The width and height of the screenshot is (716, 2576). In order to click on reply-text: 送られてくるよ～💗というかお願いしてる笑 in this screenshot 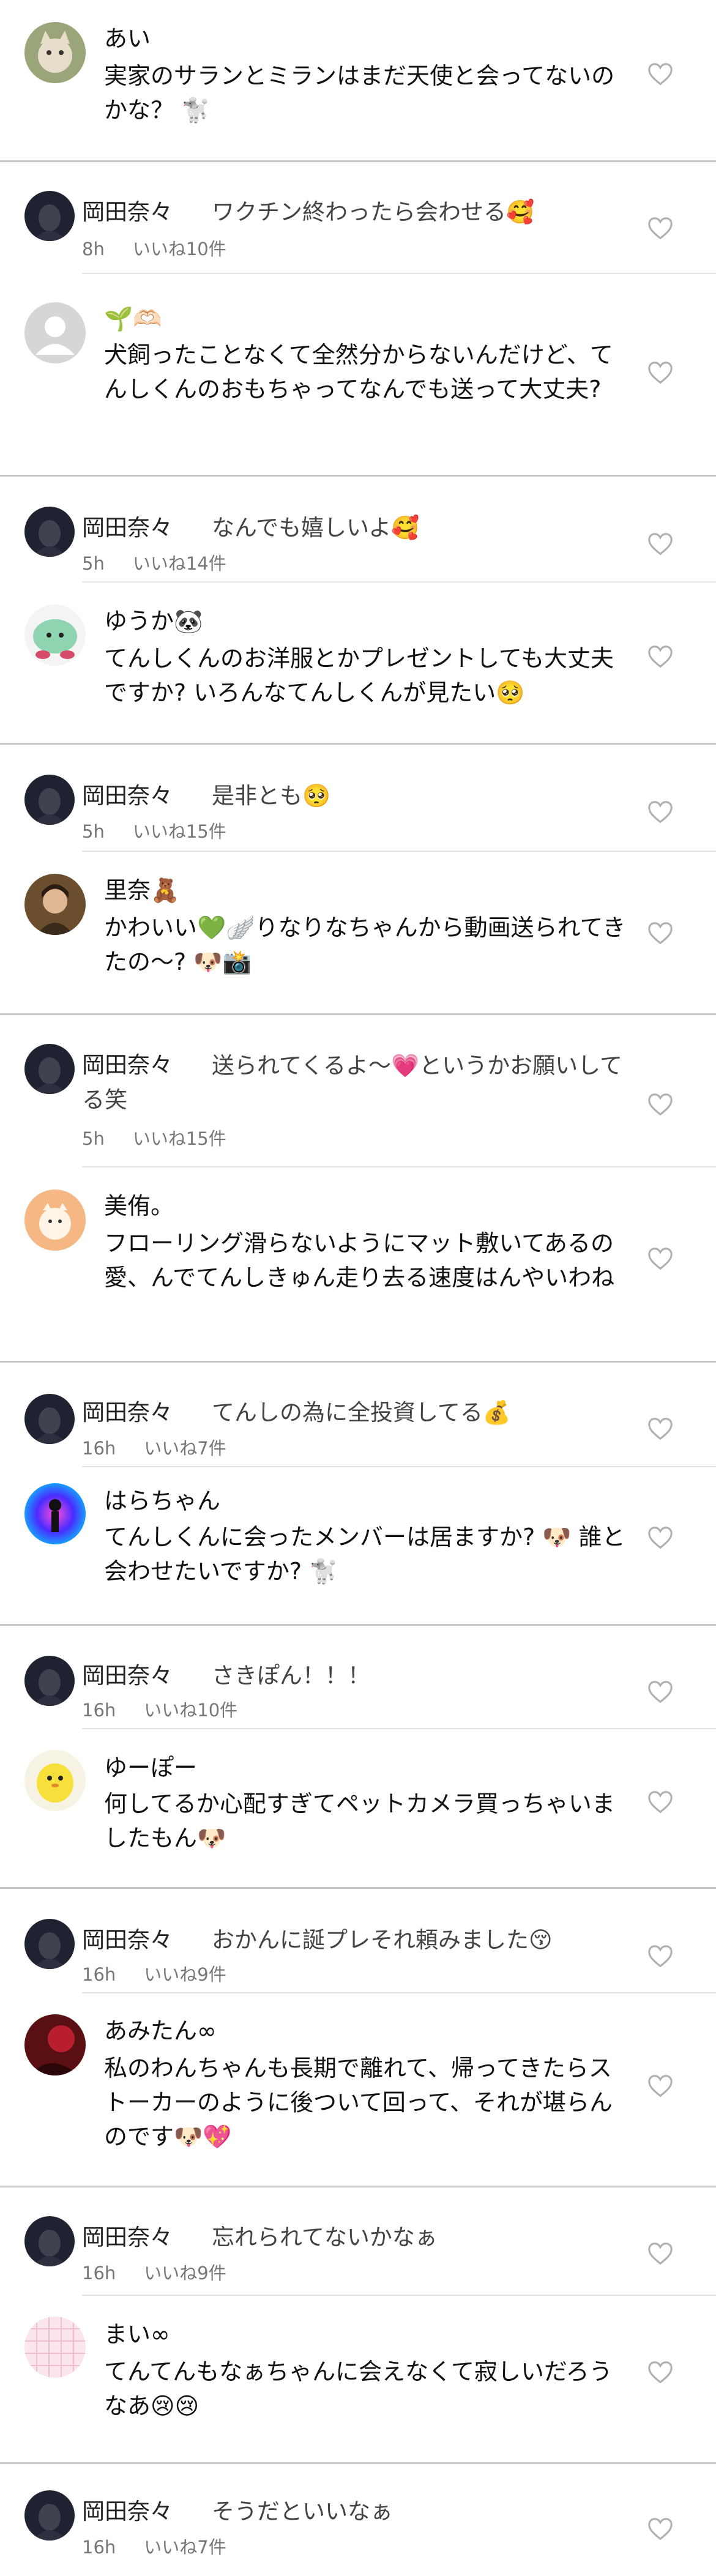, I will do `click(352, 1082)`.